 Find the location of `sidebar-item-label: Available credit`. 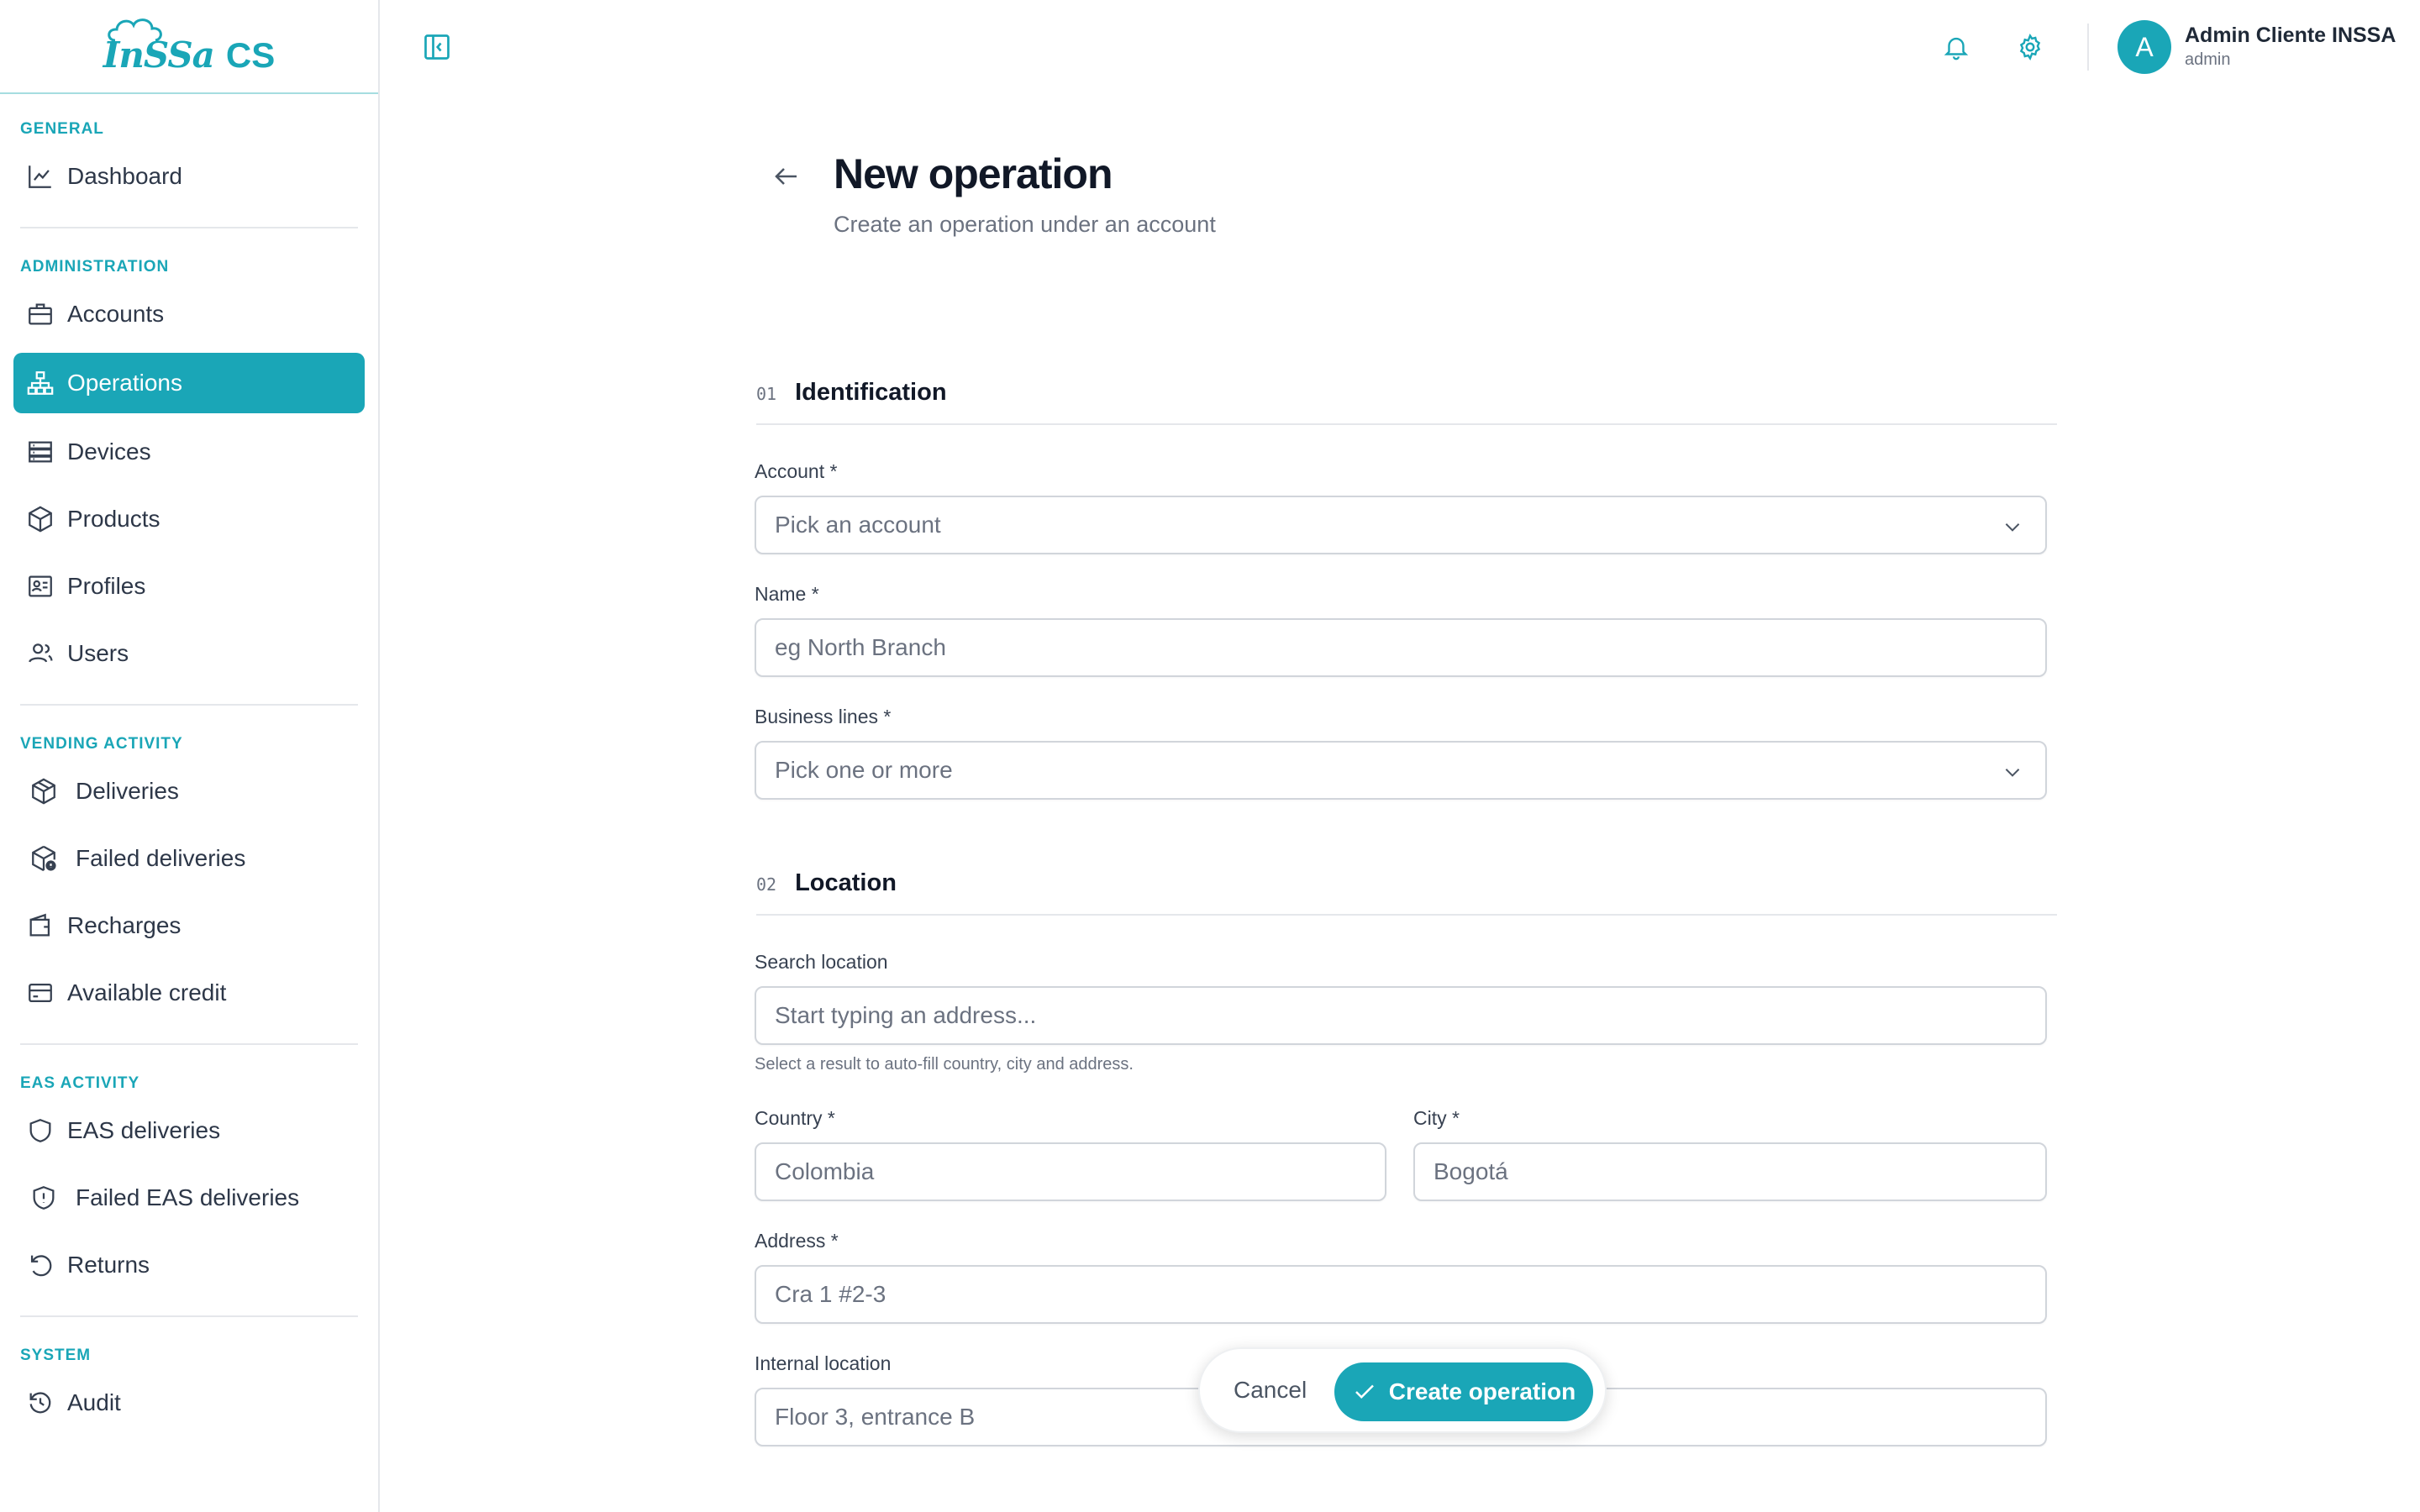

sidebar-item-label: Available credit is located at coordinates (147, 992).